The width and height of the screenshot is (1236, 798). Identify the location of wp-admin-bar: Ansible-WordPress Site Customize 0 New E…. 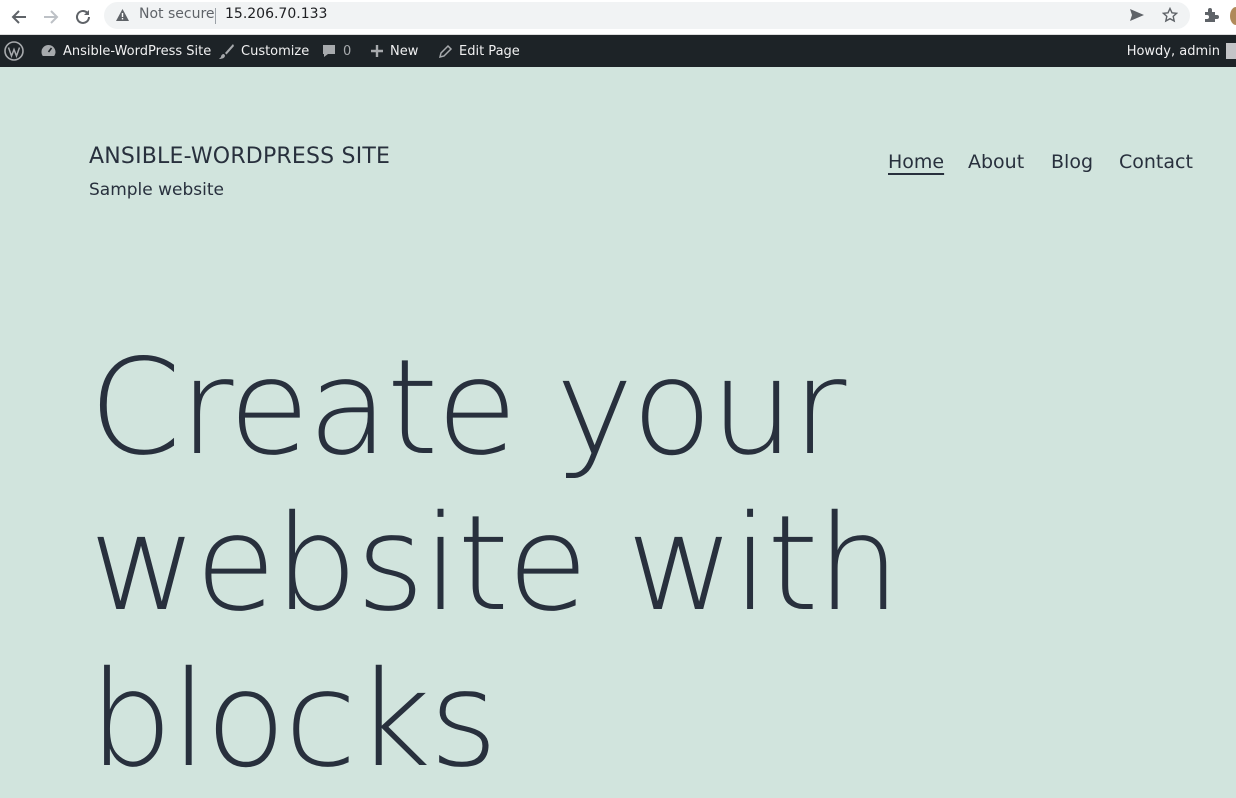
(618, 51).